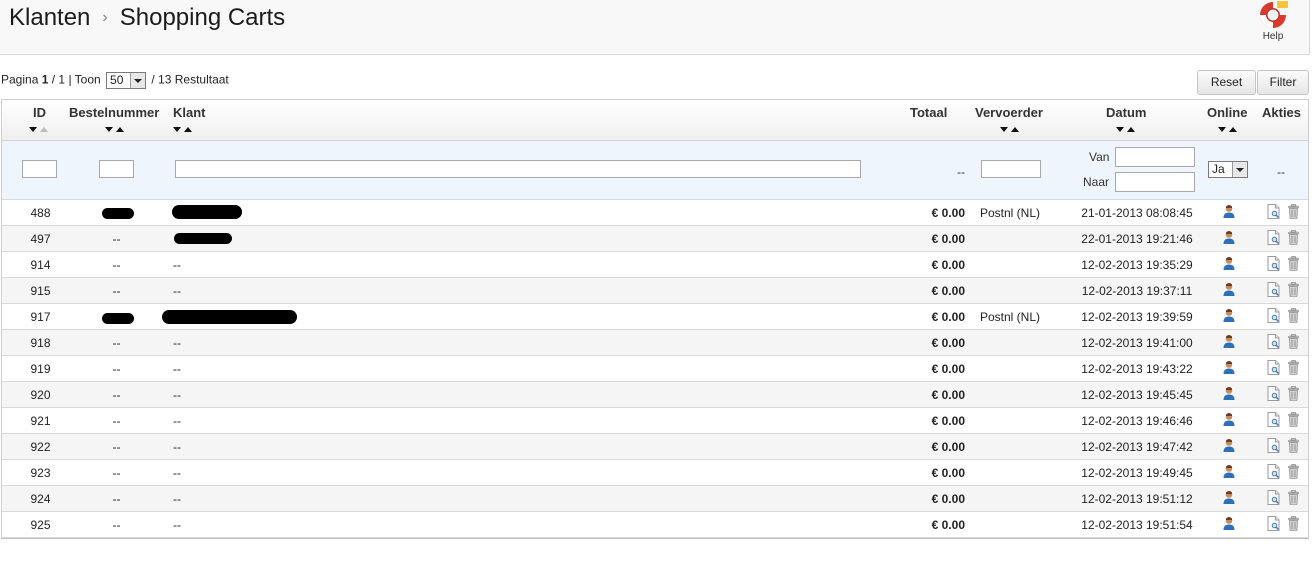  Describe the element at coordinates (45, 79) in the screenshot. I see `pagination-current: 1` at that location.